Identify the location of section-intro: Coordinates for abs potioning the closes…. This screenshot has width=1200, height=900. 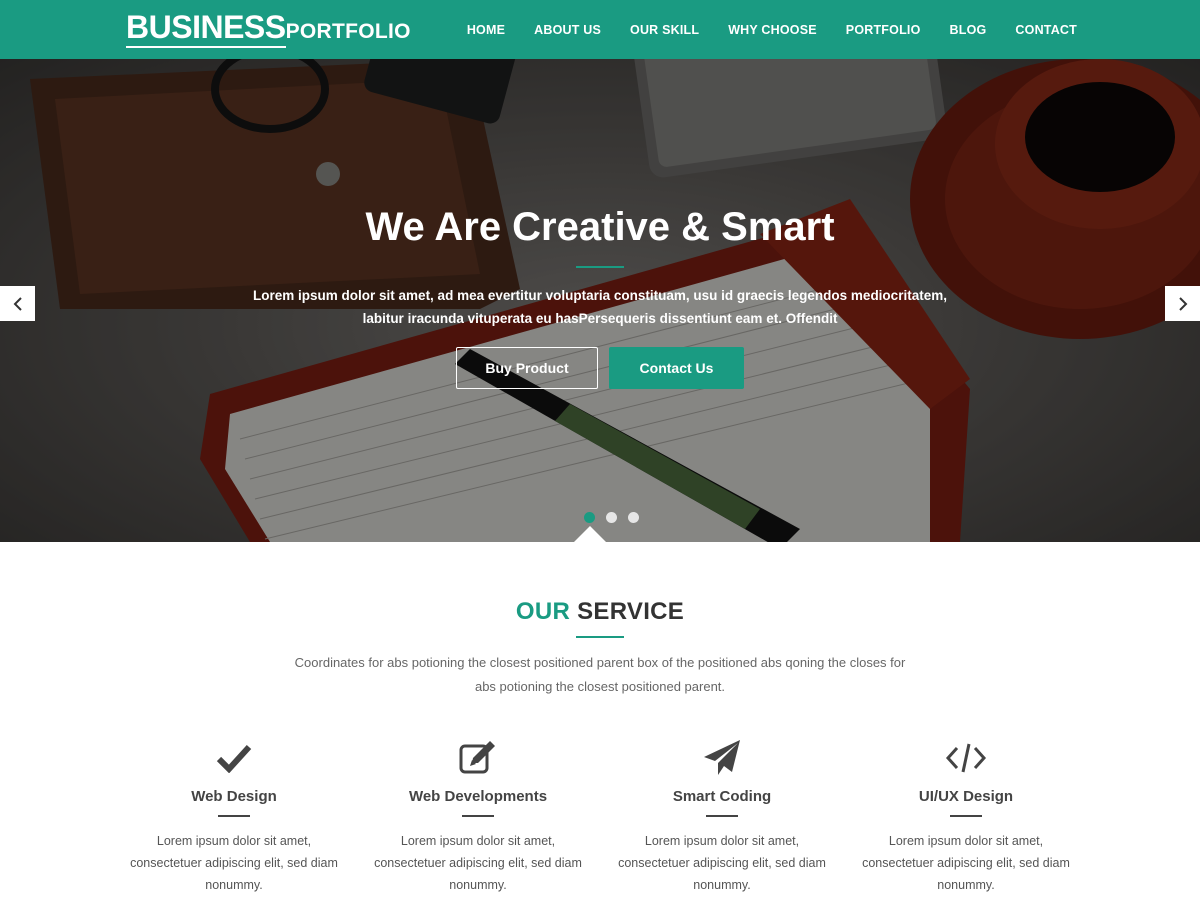
(600, 674).